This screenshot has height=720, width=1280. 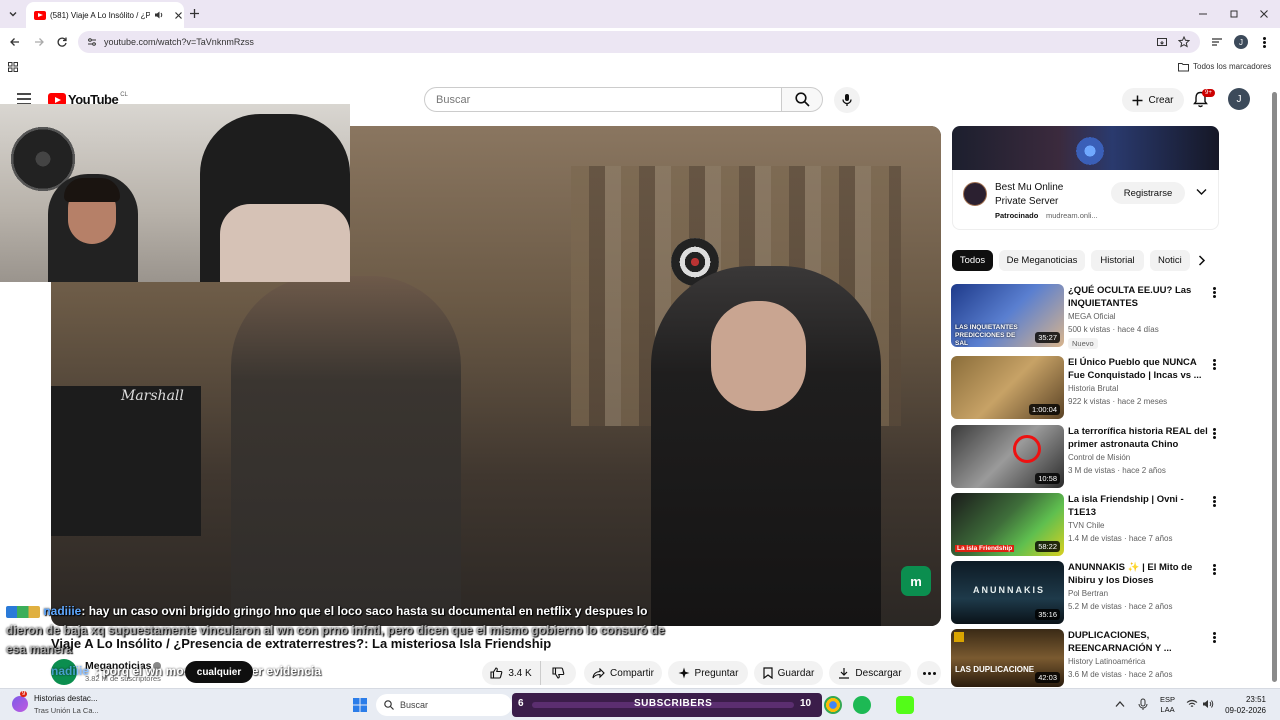 I want to click on new-tab-icon, so click(x=194, y=13).